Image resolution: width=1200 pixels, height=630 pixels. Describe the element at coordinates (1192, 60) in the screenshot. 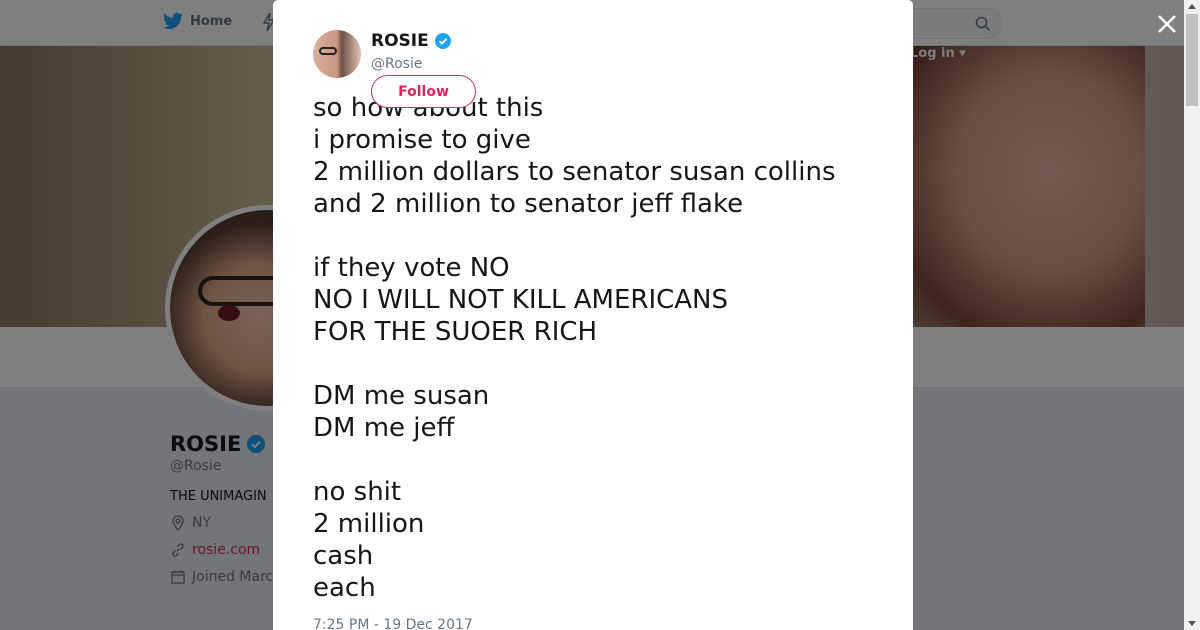

I see `scrollbar-thumb` at that location.